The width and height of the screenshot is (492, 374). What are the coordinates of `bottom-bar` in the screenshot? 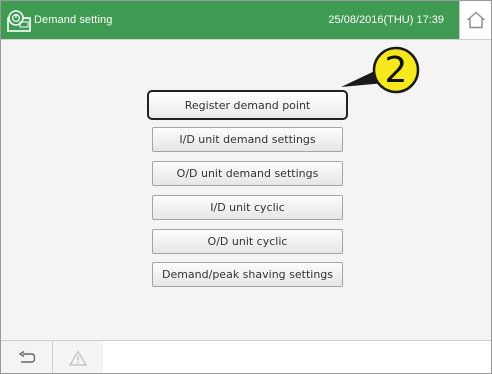 It's located at (246, 356).